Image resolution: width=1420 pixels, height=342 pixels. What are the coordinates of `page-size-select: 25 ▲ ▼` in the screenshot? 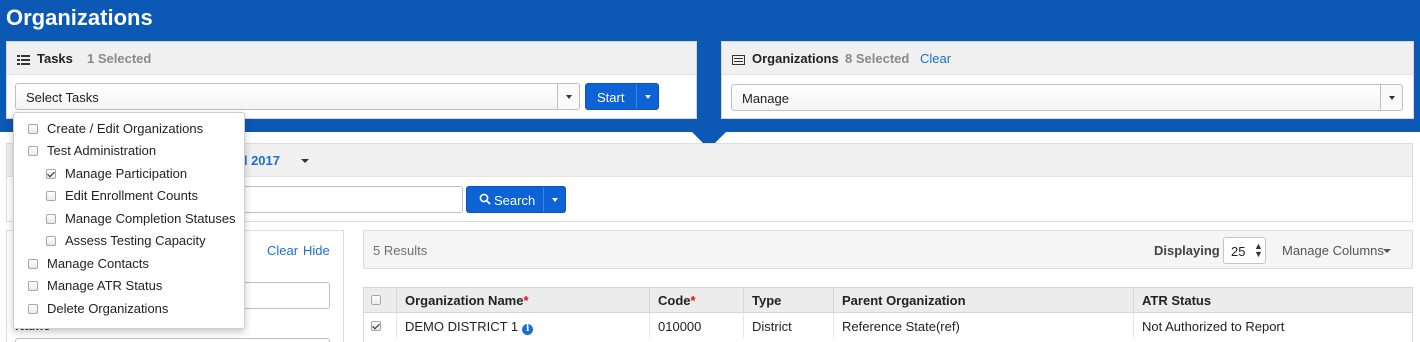 It's located at (1244, 250).